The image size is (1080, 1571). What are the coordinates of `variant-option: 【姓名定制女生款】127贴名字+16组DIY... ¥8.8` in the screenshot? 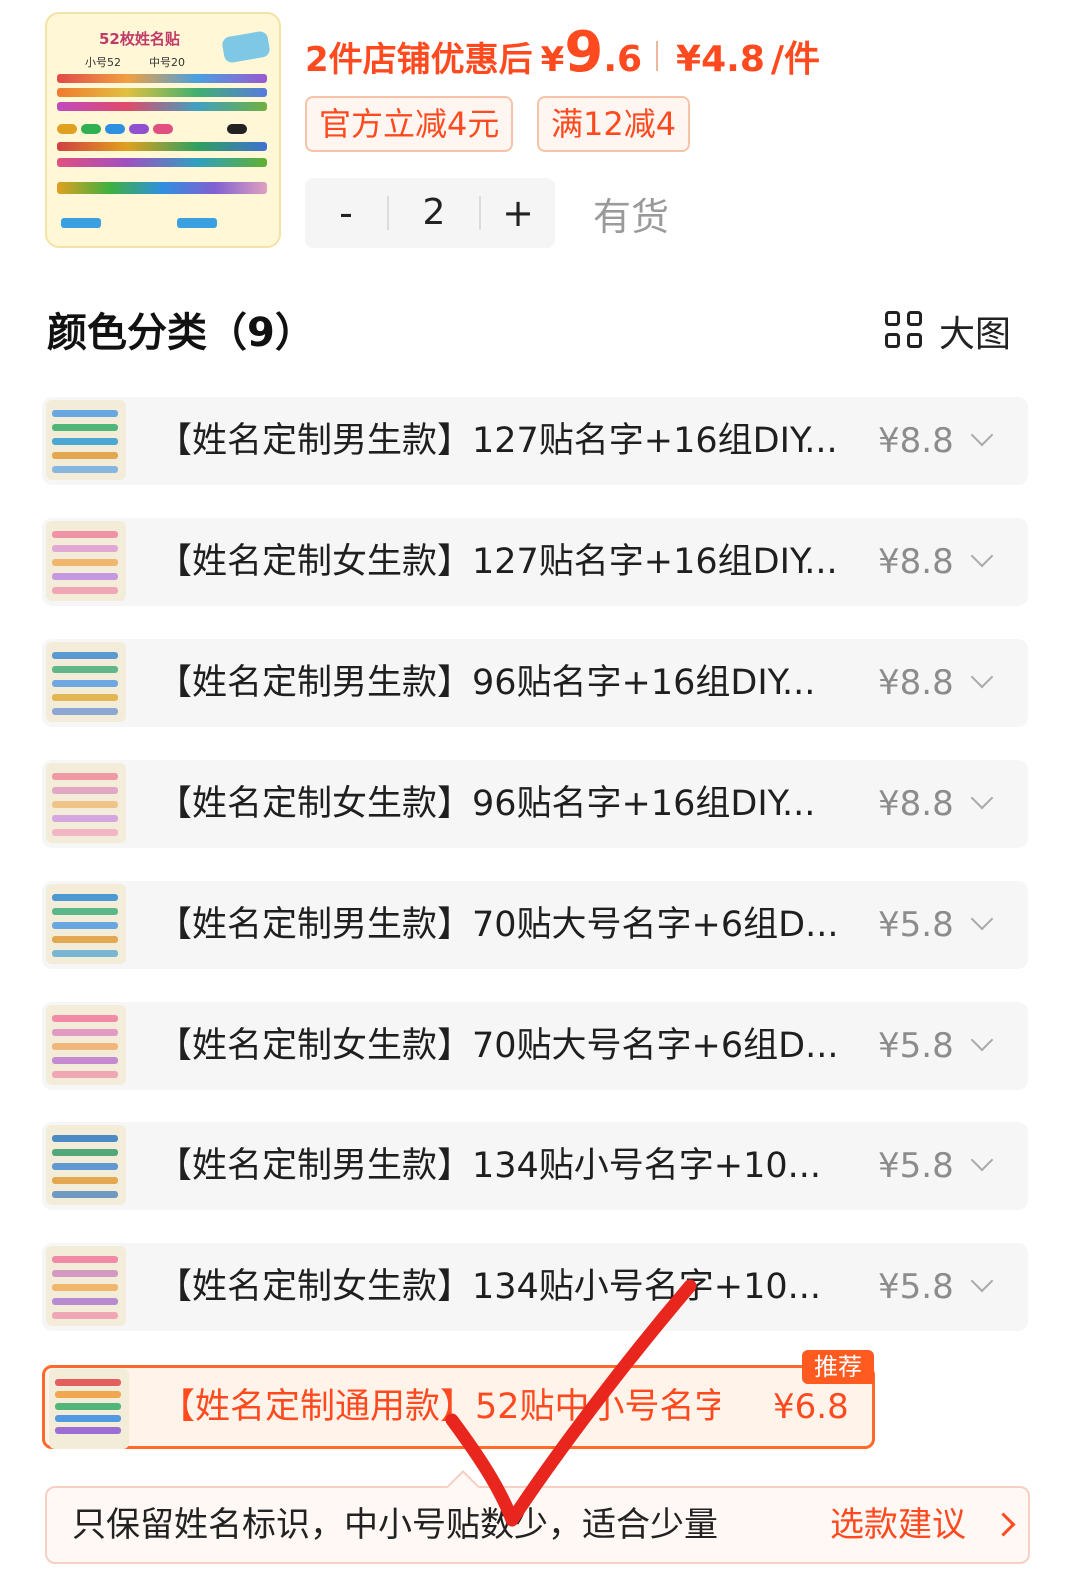 It's located at (535, 562).